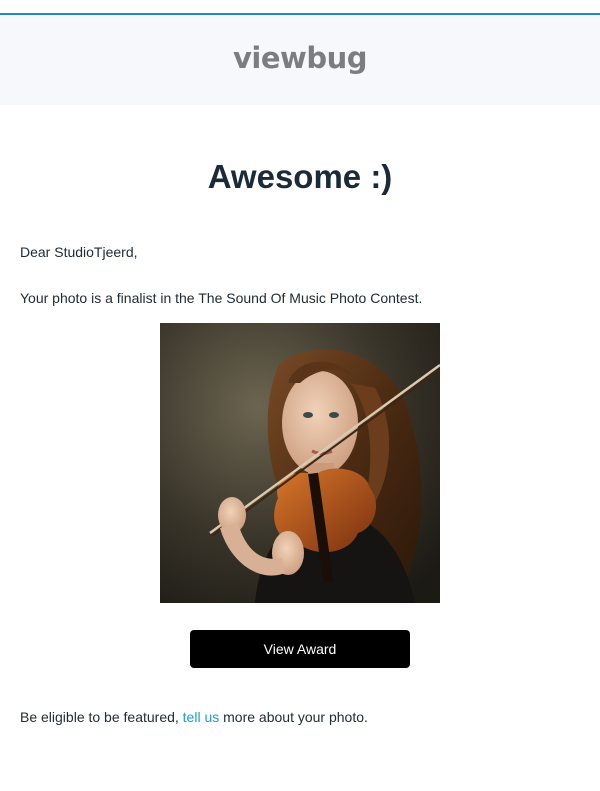  I want to click on email-header: viewbug, so click(300, 60).